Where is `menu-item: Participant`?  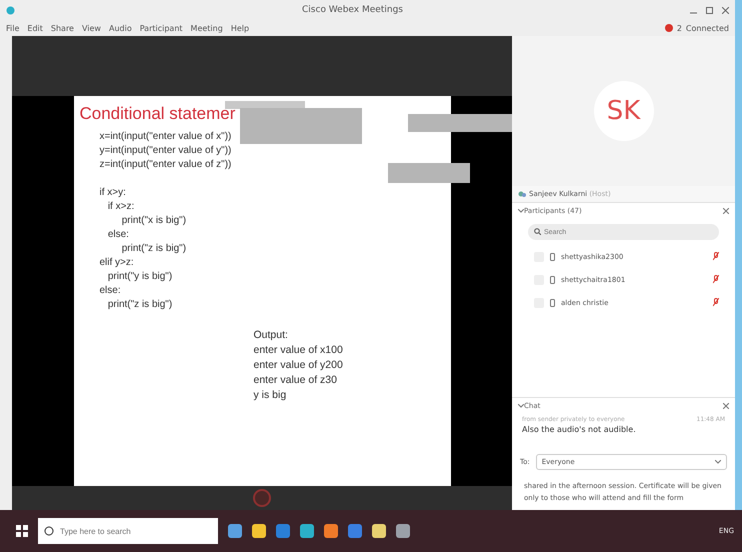
menu-item: Participant is located at coordinates (161, 28).